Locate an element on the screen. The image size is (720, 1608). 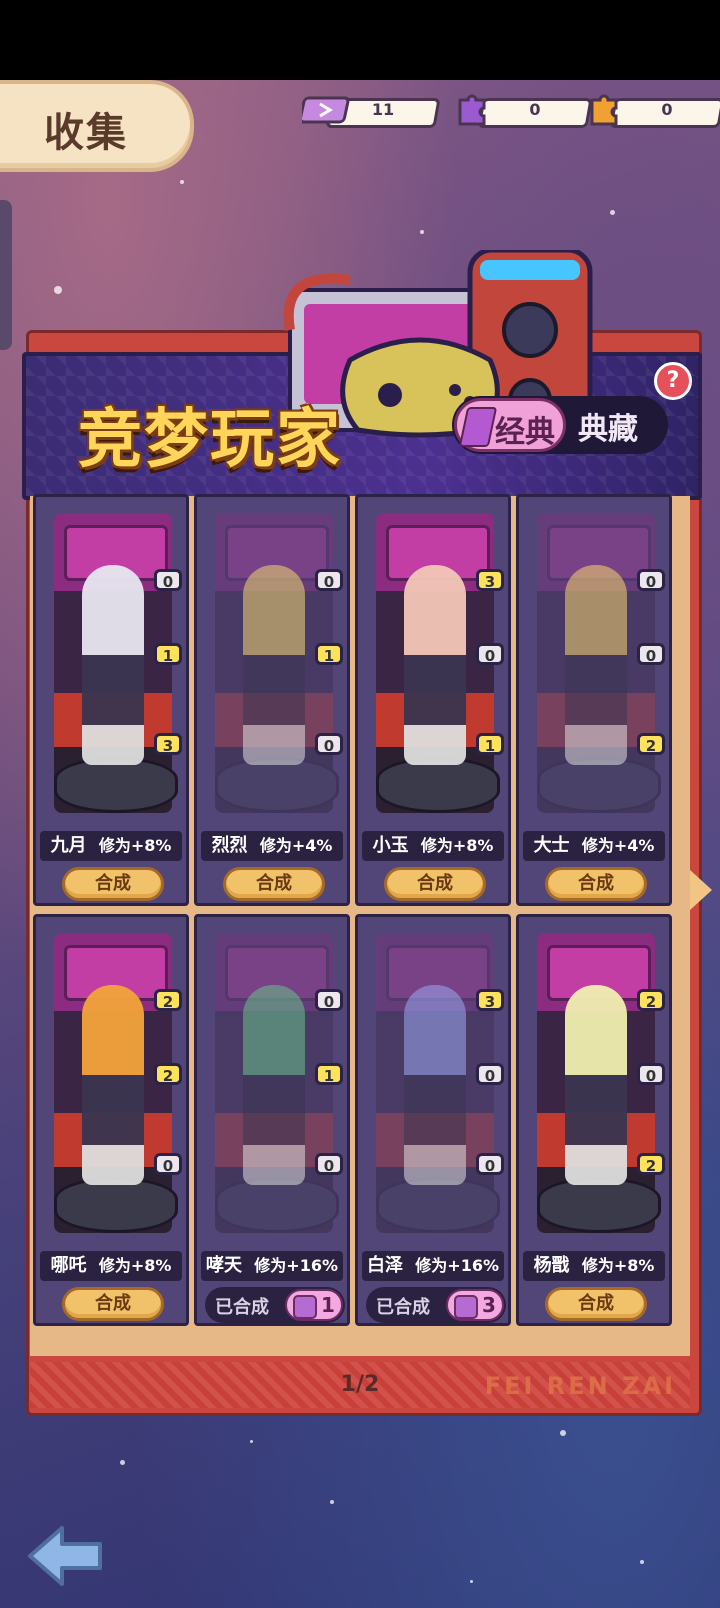
character-card: 0 1 0 烈烈 修为+4% 合成 is located at coordinates (272, 700).